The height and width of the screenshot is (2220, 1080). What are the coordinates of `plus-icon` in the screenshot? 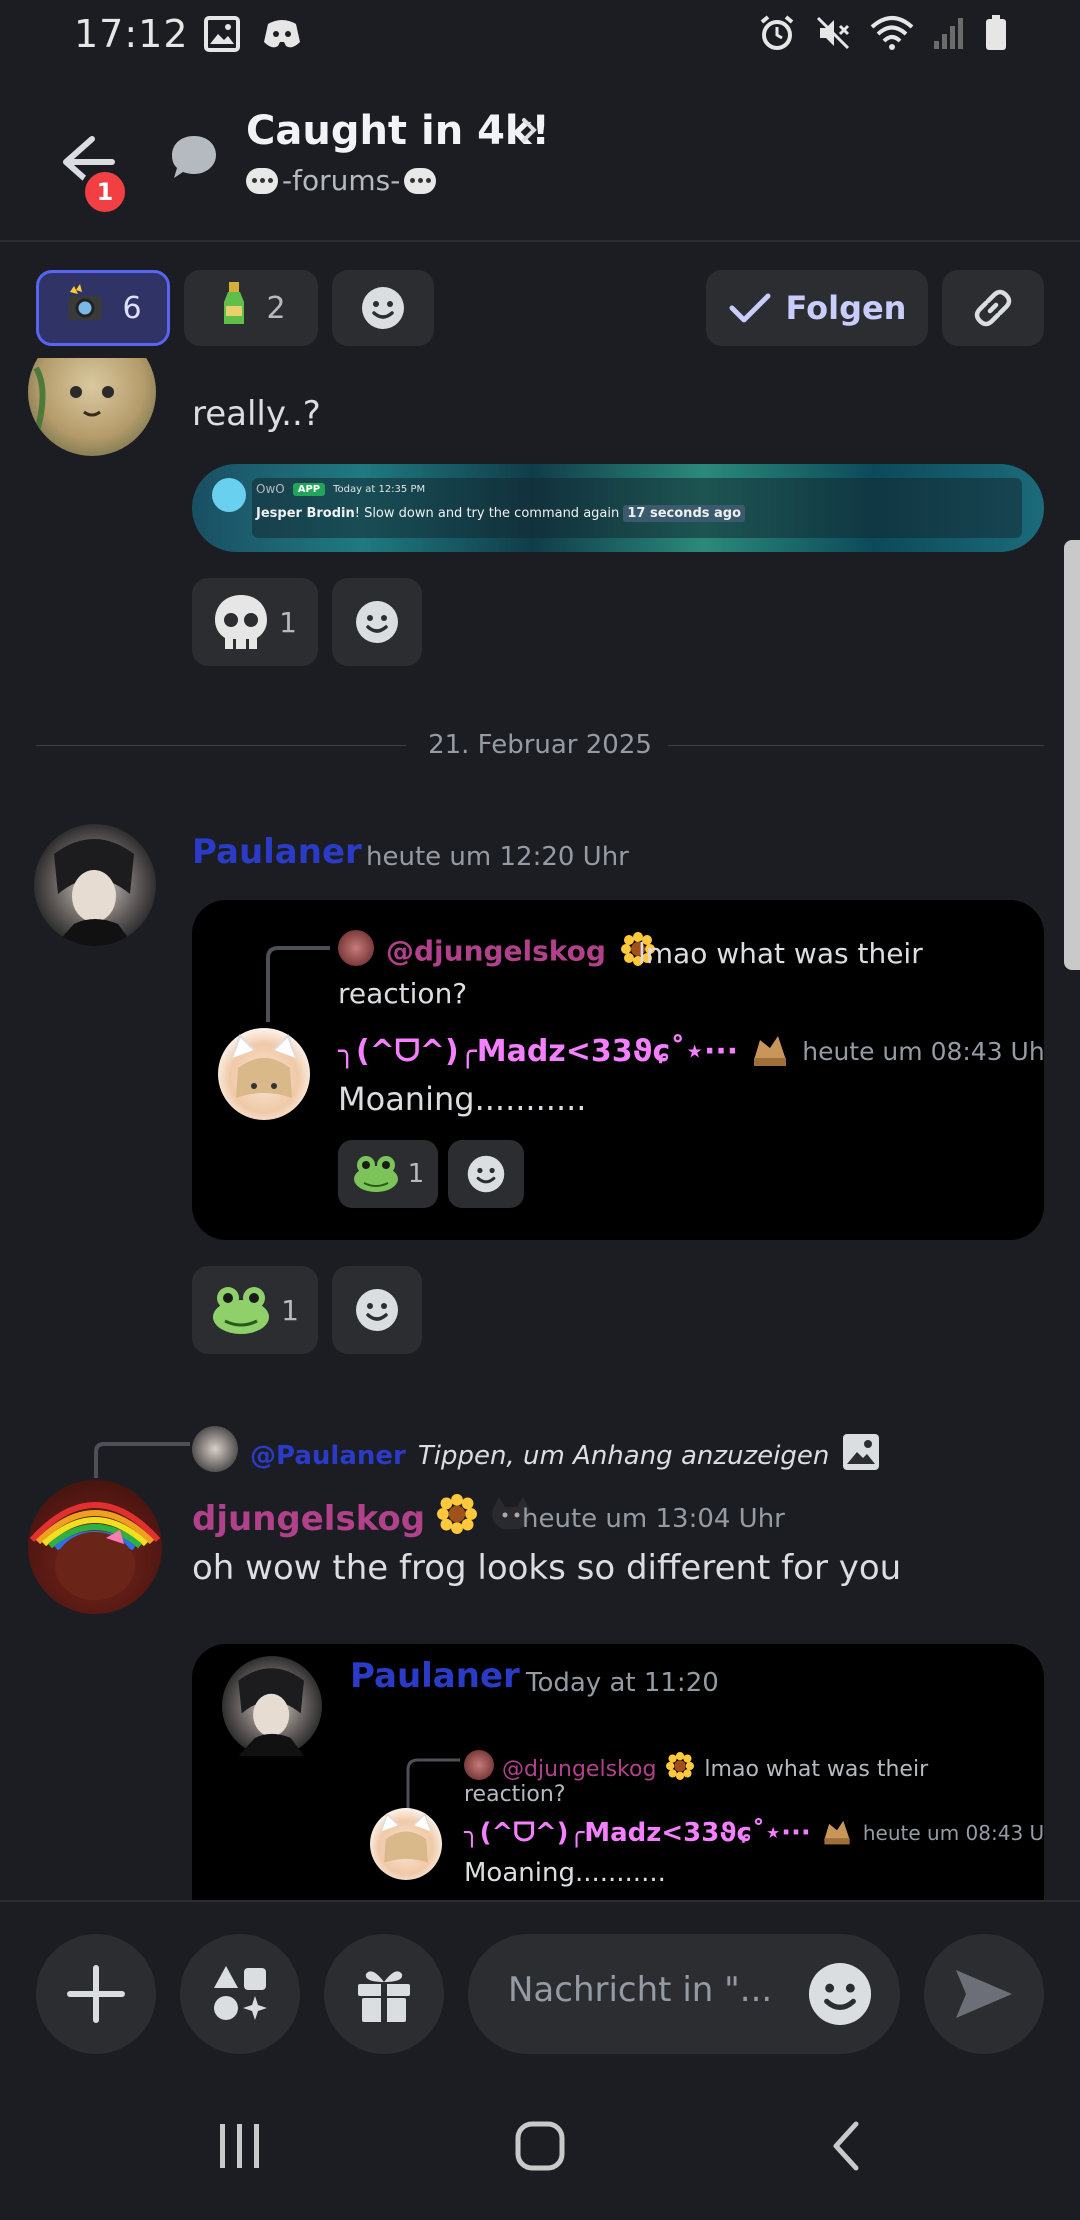 It's located at (96, 1994).